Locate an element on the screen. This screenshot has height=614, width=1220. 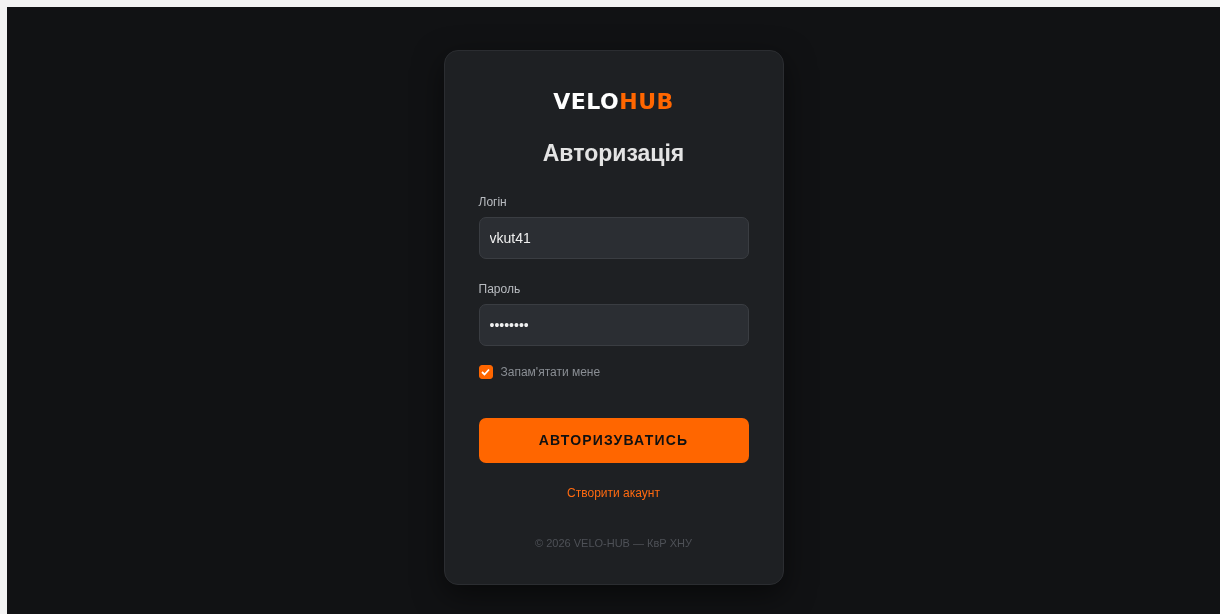
remember-label: Запам'ятати мене is located at coordinates (550, 372).